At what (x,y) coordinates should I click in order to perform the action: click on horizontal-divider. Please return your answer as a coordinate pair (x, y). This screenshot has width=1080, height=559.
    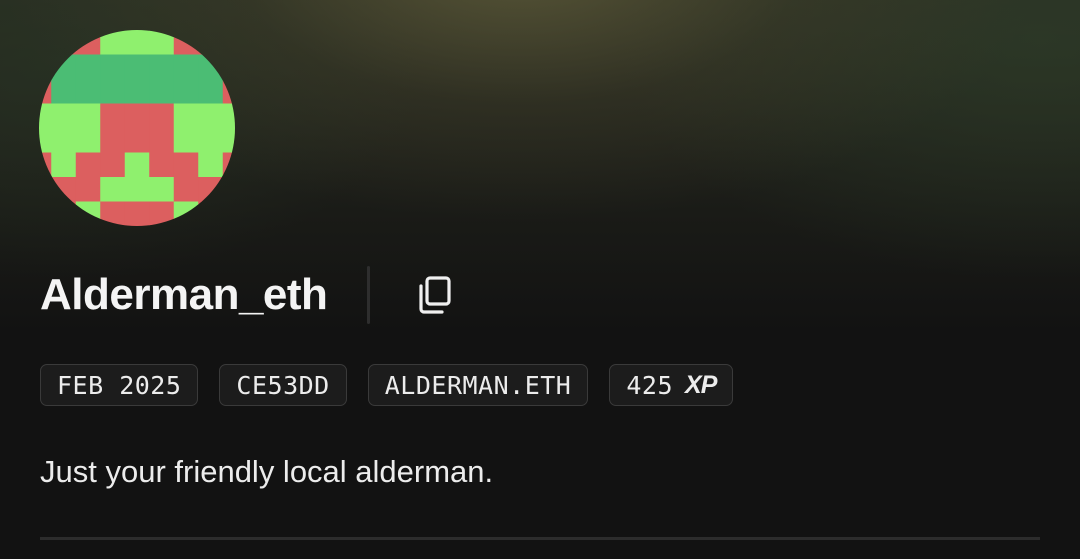
    Looking at the image, I should click on (540, 538).